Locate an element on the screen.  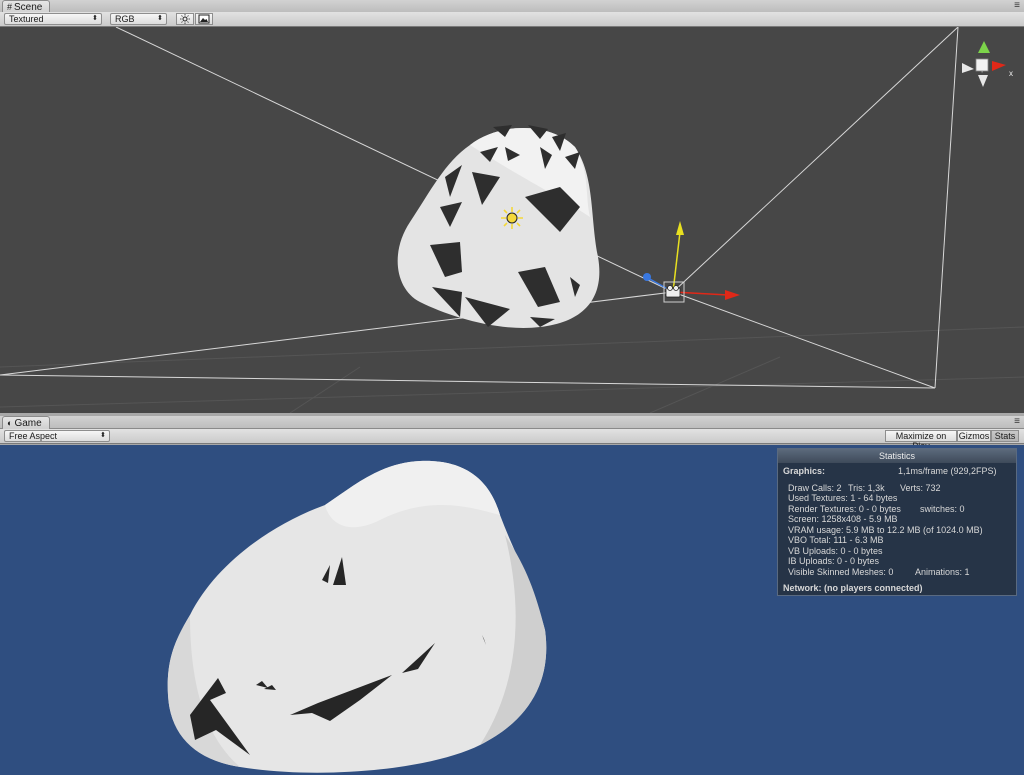
render-textures: Render Textures: 0 - 0 bytes is located at coordinates (844, 509).